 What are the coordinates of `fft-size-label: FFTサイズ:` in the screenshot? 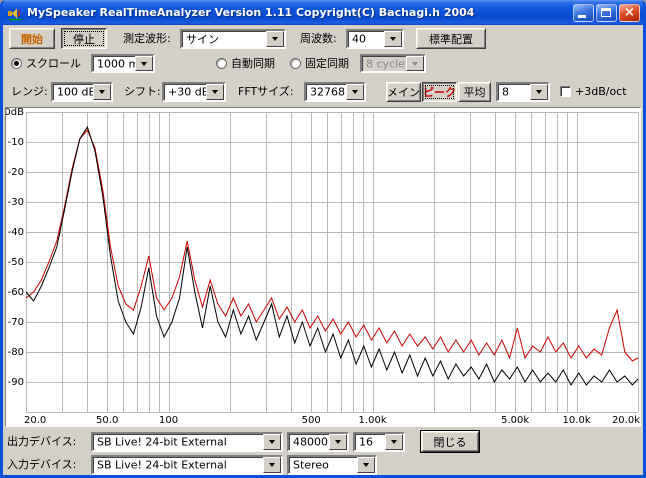 It's located at (266, 91).